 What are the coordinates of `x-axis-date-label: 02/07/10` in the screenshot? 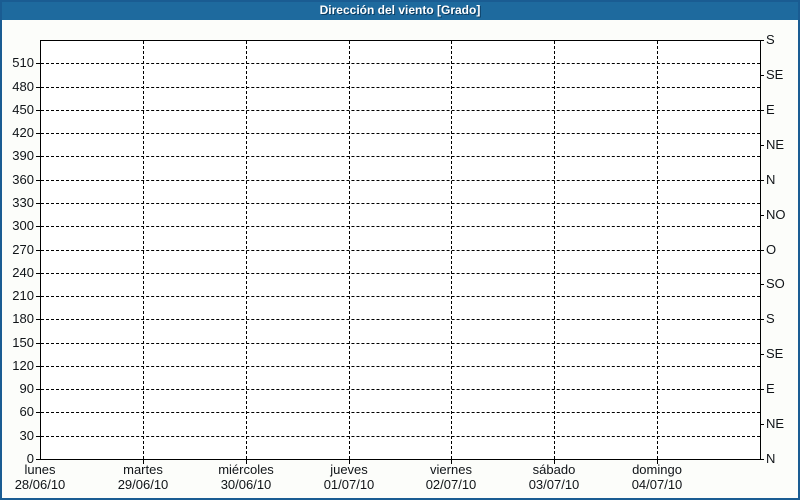 It's located at (451, 484).